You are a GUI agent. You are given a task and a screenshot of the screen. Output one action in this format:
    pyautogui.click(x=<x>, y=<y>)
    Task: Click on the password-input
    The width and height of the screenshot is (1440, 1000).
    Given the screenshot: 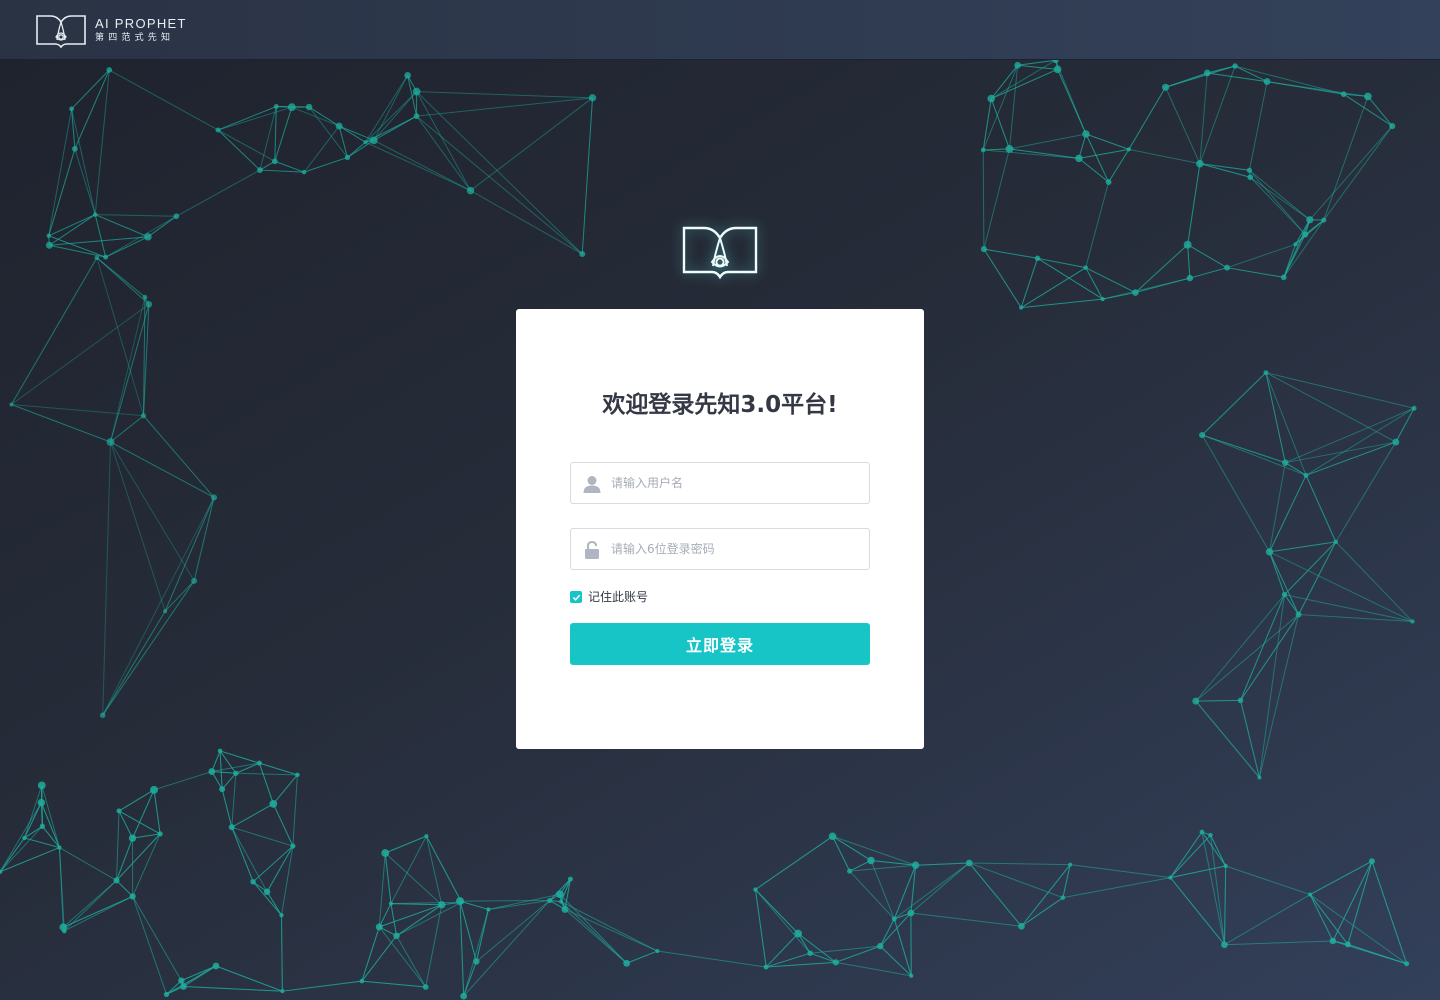 What is the action you would take?
    pyautogui.click(x=736, y=549)
    